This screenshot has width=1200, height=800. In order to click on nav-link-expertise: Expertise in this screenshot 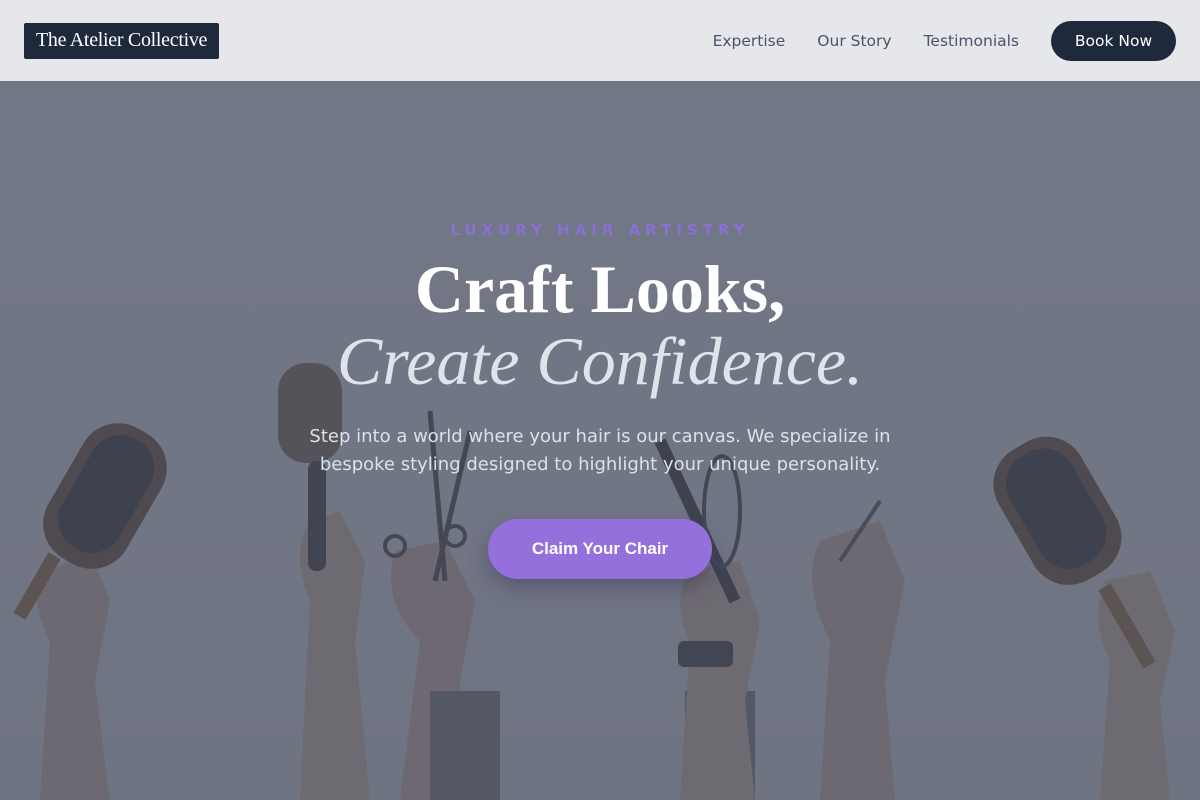, I will do `click(749, 41)`.